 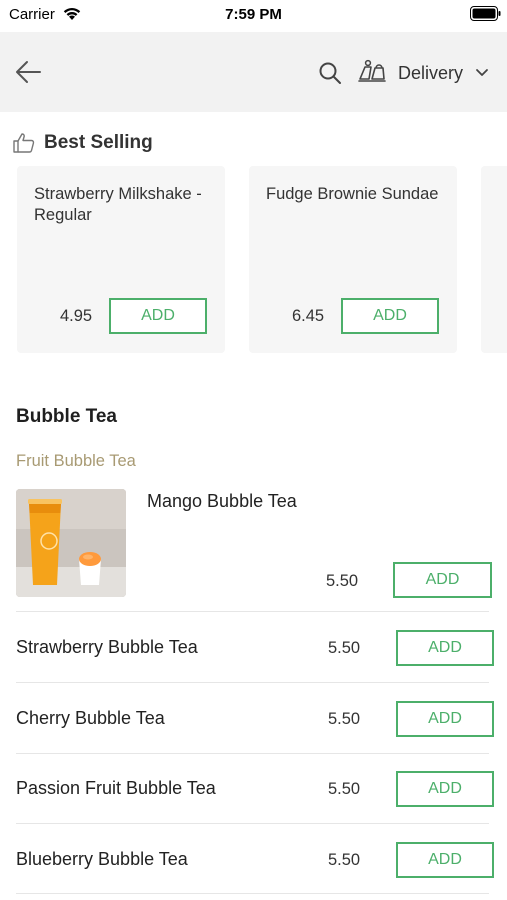 I want to click on back-arrow-icon, so click(x=28, y=72).